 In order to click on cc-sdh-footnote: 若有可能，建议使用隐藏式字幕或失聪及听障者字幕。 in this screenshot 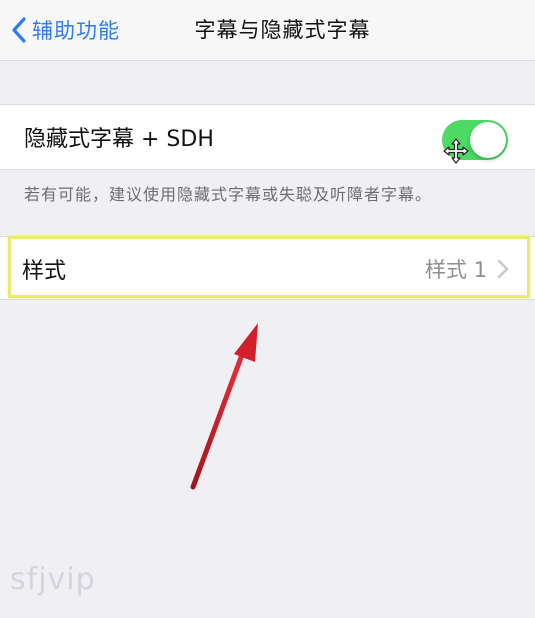, I will do `click(228, 194)`.